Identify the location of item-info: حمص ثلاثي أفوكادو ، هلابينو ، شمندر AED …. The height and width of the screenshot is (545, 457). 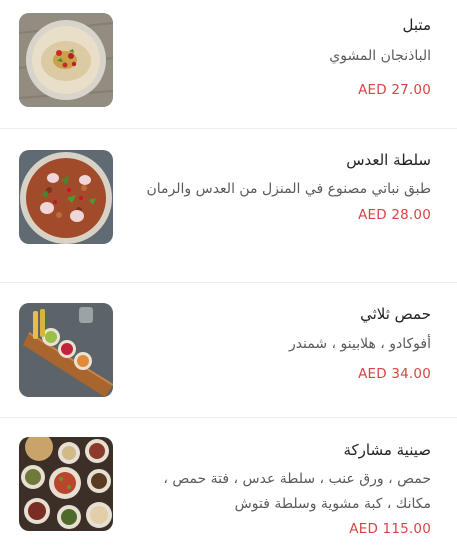
(281, 342).